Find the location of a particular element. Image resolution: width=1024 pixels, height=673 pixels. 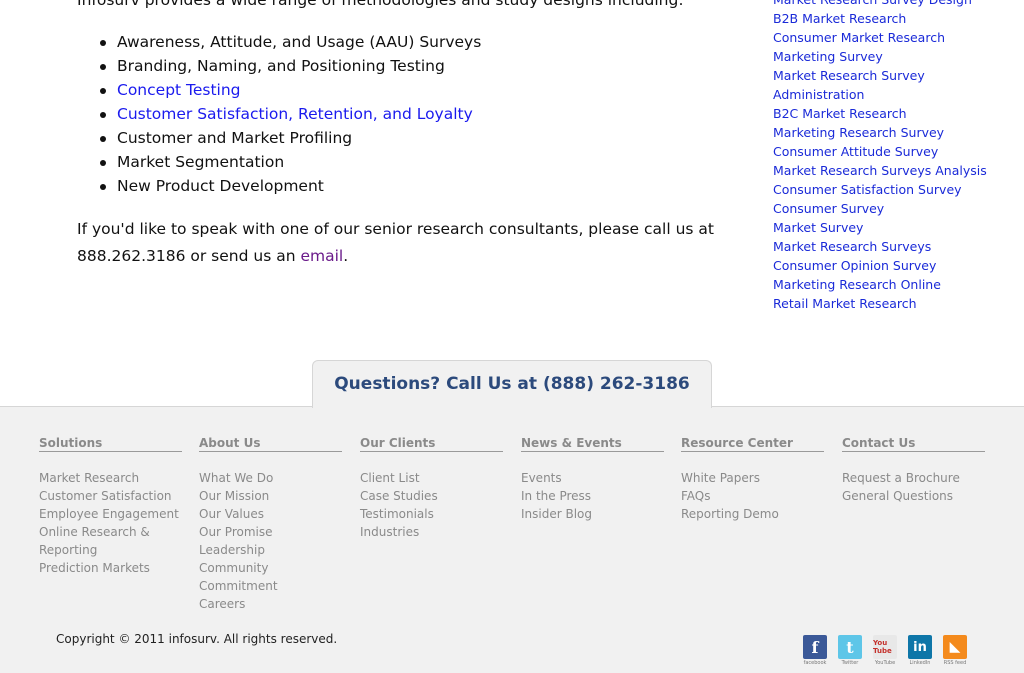

methodology-item: Customer and Market Profiling is located at coordinates (397, 138).